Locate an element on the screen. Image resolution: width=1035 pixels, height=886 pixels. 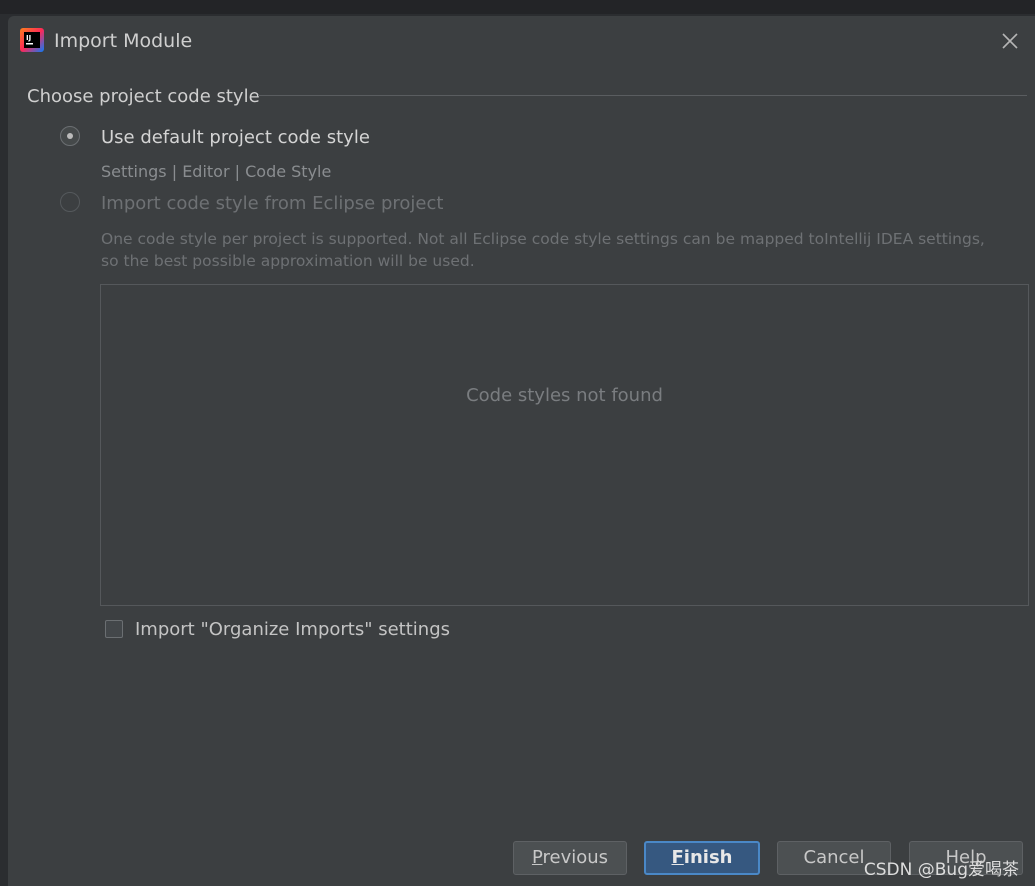
previous-mnemonic: P is located at coordinates (537, 857).